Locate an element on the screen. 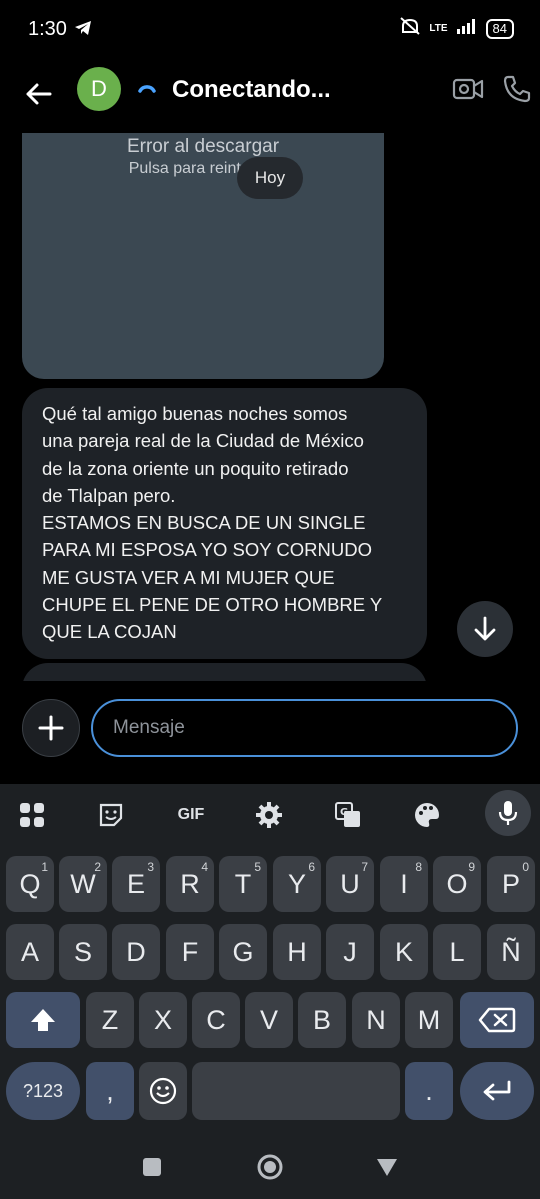  date-chip: Hoy is located at coordinates (270, 178).